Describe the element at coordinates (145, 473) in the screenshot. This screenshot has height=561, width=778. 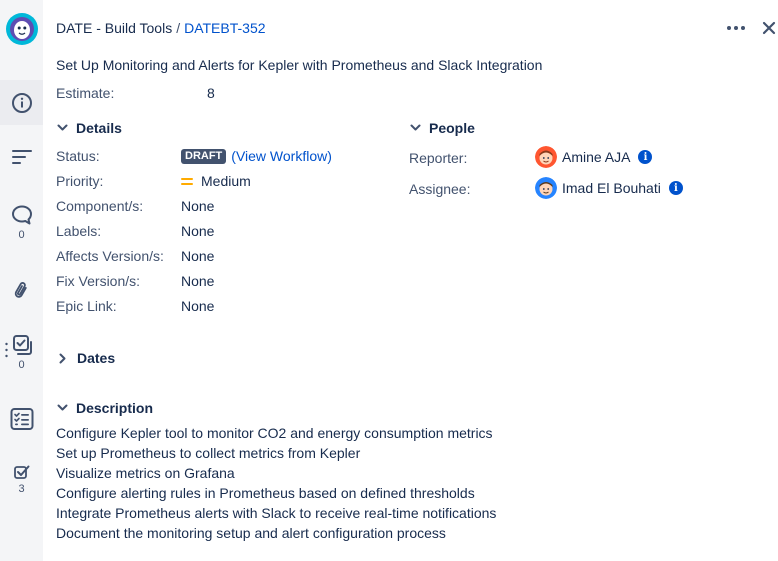
I see `description-line: Visualize metrics on Grafana` at that location.